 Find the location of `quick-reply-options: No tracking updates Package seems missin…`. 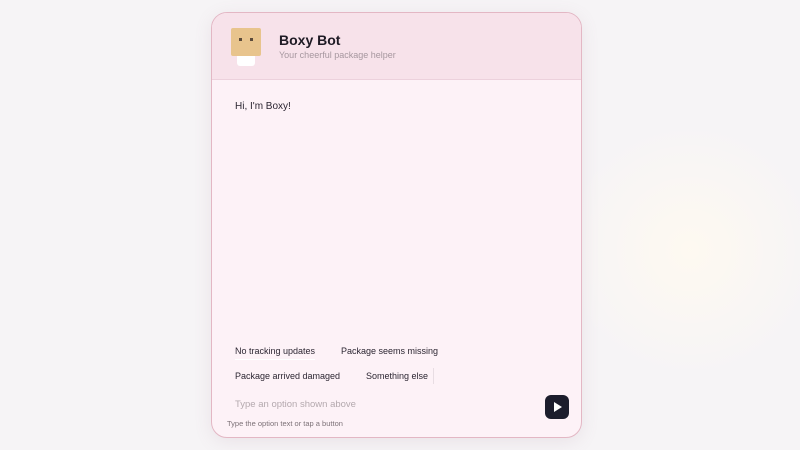

quick-reply-options: No tracking updates Package seems missin… is located at coordinates (396, 363).